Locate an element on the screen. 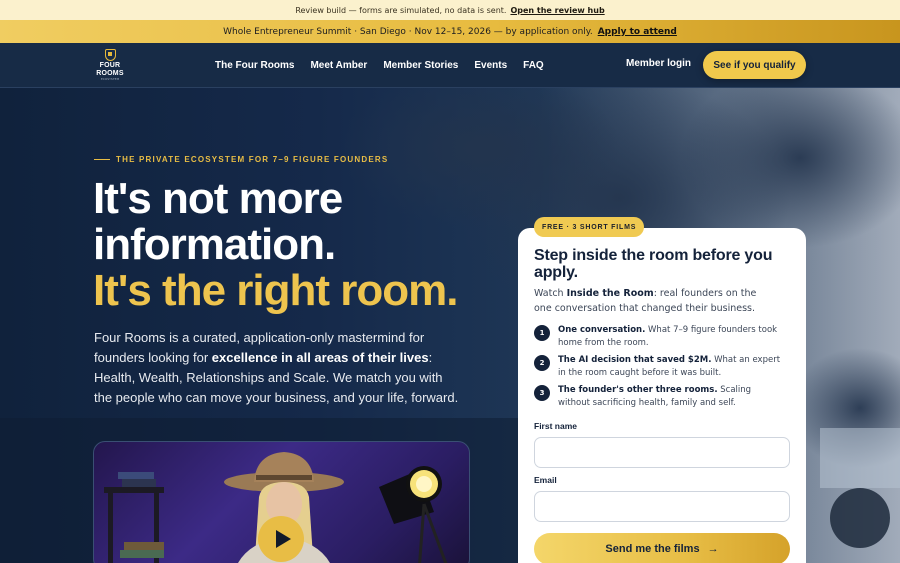  see-if-you-qualify-button: See if you qualify is located at coordinates (754, 65).